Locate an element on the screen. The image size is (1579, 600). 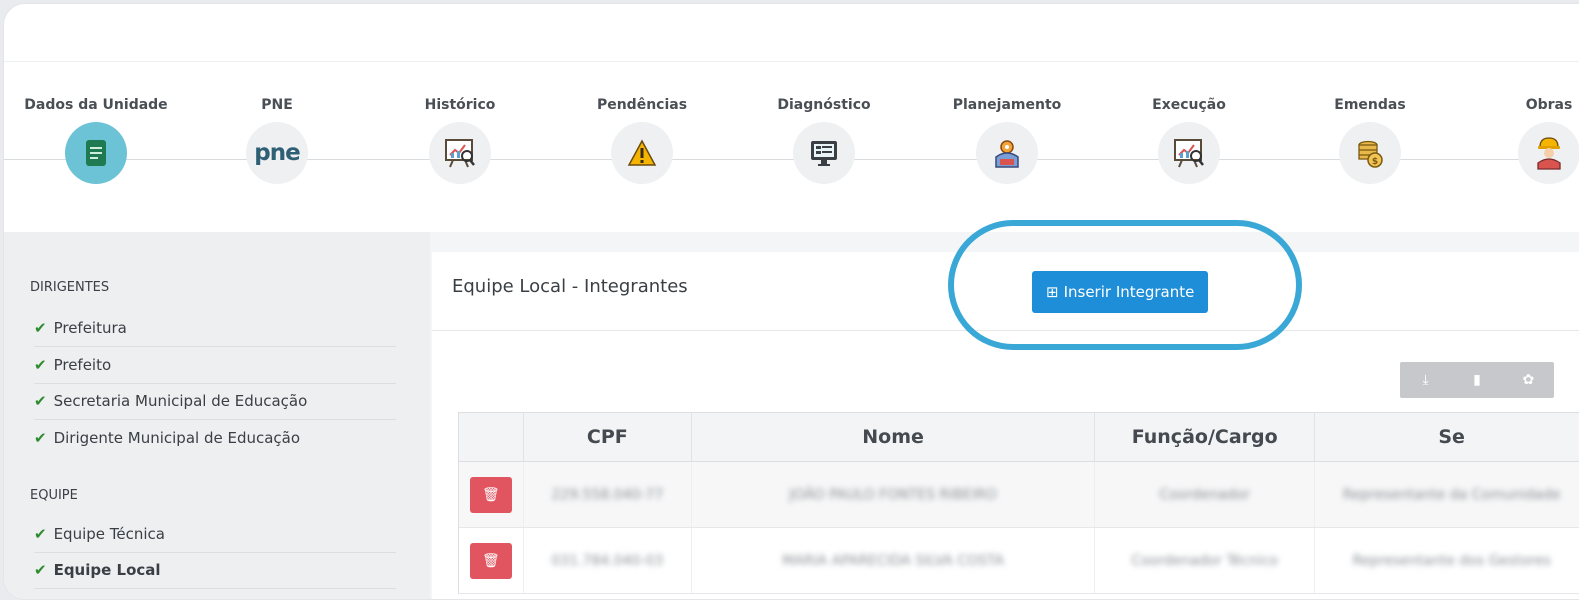
sidebar-item-equipe-tecnica: ✔ Equipe Técnica is located at coordinates (215, 534).